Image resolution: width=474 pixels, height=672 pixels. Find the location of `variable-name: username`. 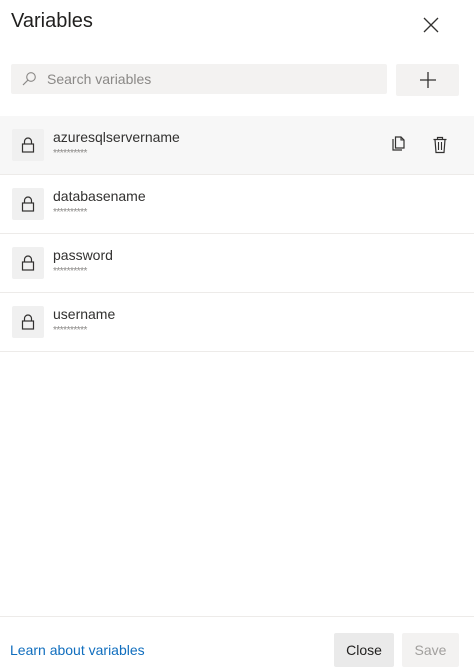

variable-name: username is located at coordinates (84, 314).